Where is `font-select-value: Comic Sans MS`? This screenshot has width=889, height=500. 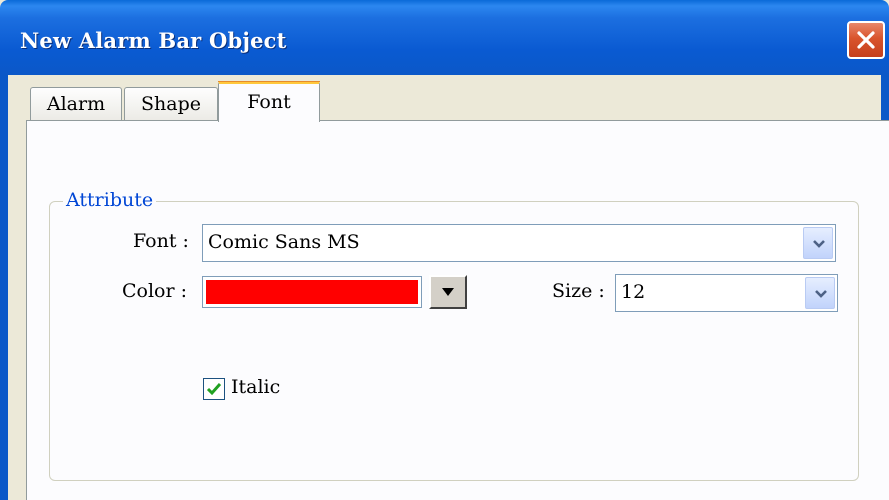 font-select-value: Comic Sans MS is located at coordinates (284, 242).